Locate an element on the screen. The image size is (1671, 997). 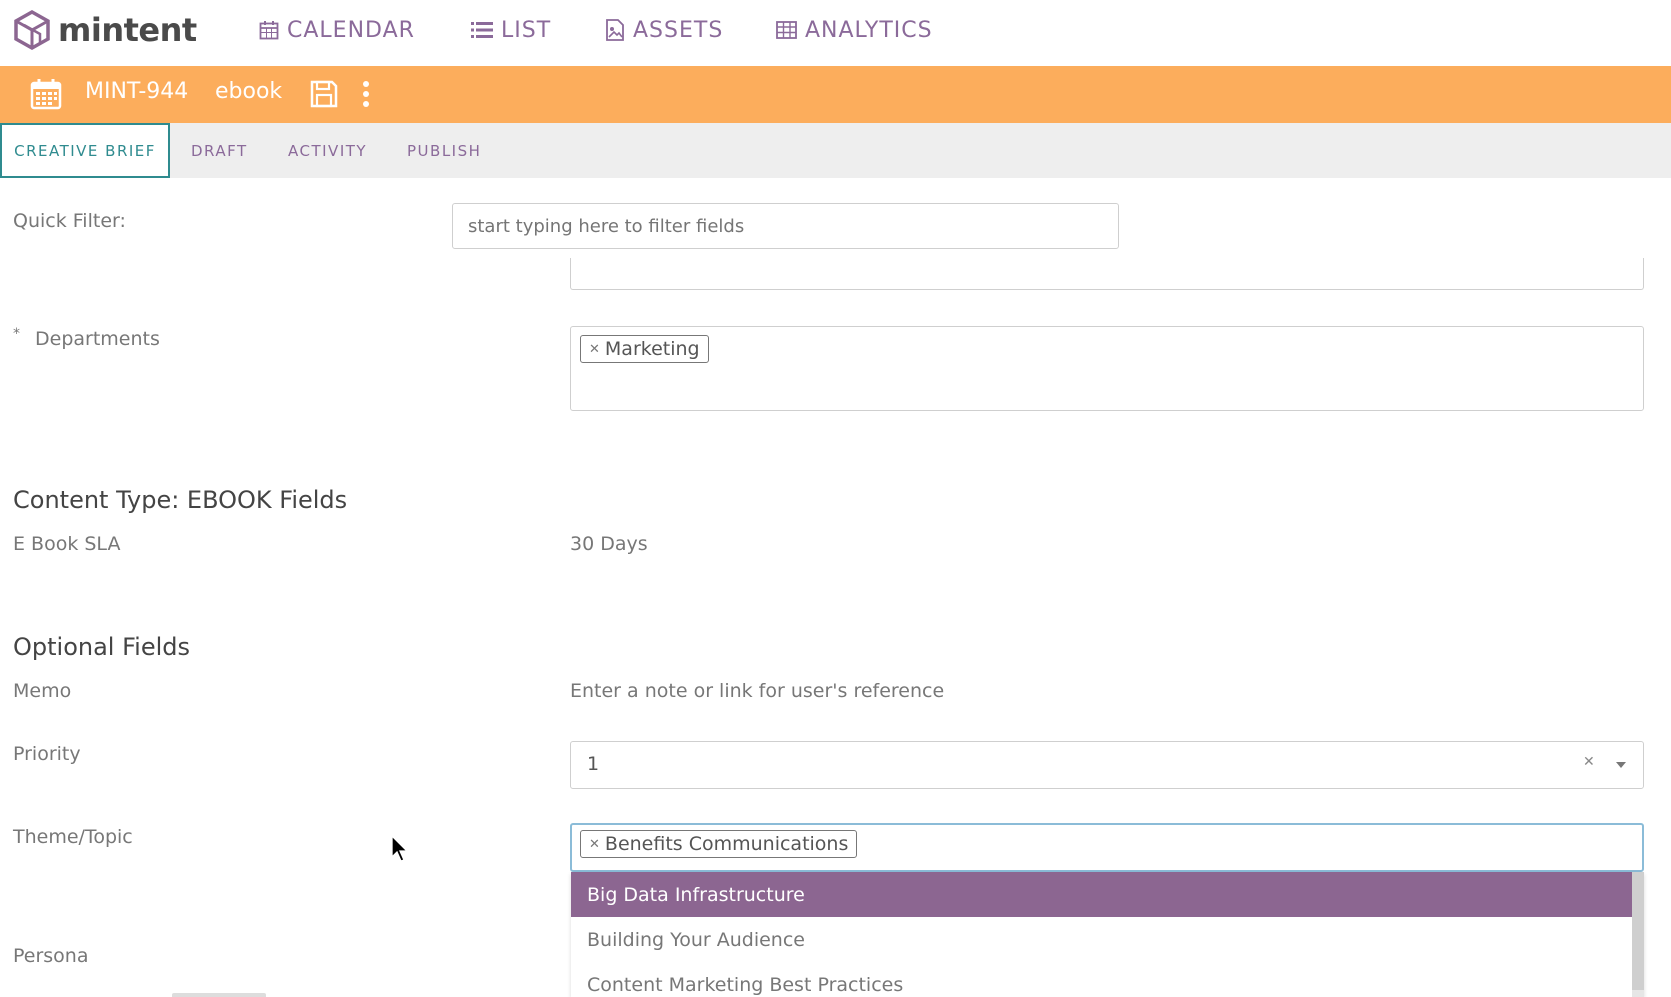
quick-filter-input is located at coordinates (785, 226).